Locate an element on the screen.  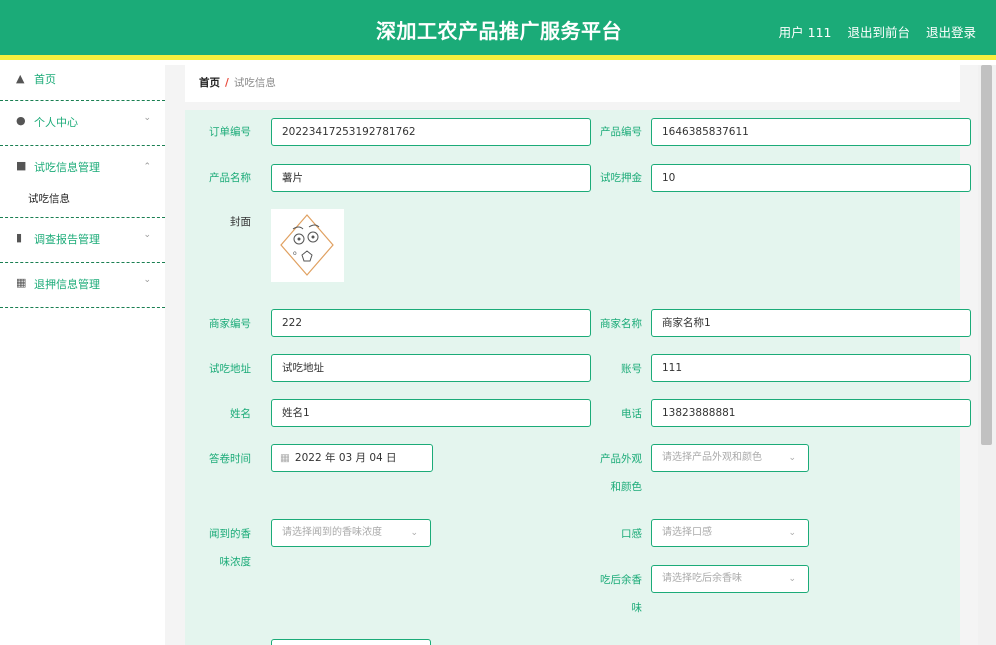
breadcrumb-home: 首页 is located at coordinates (209, 83).